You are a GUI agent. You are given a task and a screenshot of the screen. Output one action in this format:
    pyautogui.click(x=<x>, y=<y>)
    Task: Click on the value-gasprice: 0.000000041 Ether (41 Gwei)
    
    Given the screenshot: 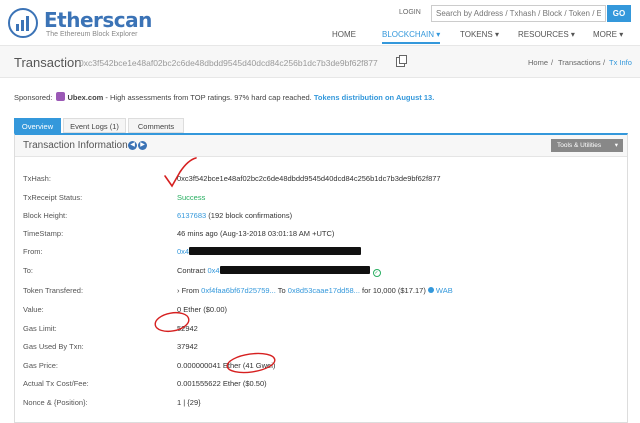 What is the action you would take?
    pyautogui.click(x=226, y=365)
    